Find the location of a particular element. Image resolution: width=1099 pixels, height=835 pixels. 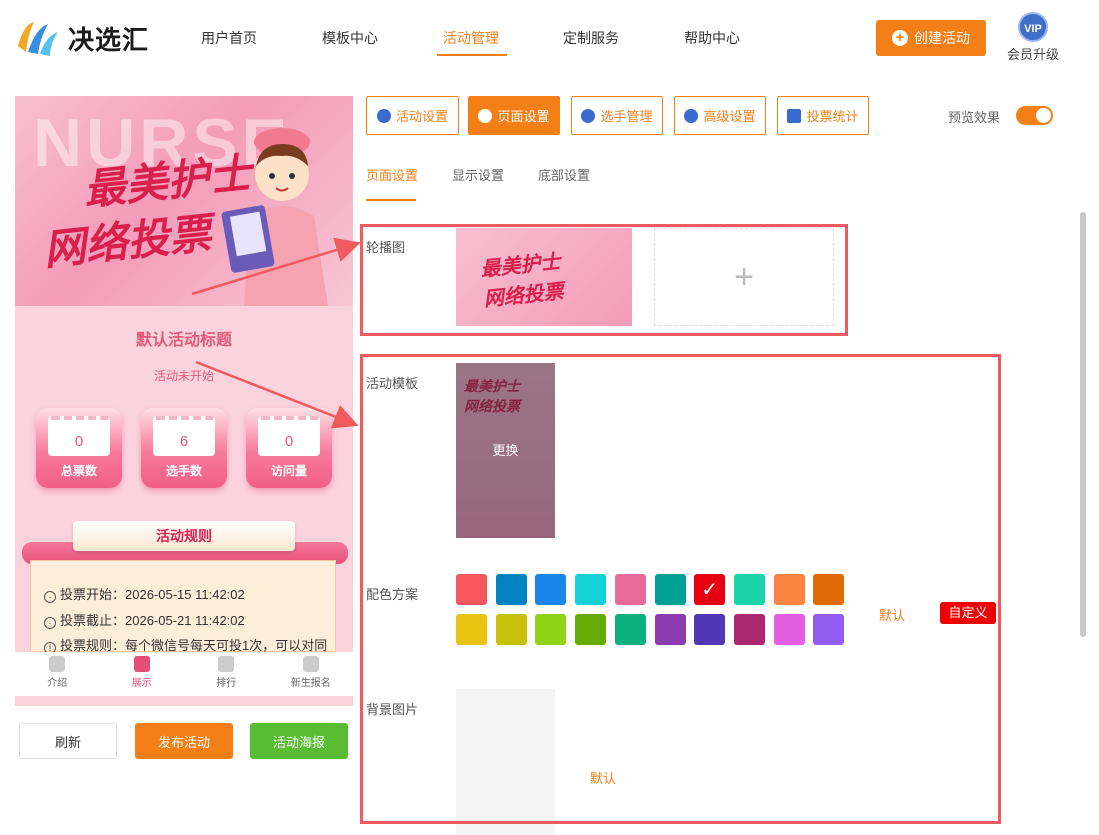

tab-showcase: 展示 is located at coordinates (142, 674).